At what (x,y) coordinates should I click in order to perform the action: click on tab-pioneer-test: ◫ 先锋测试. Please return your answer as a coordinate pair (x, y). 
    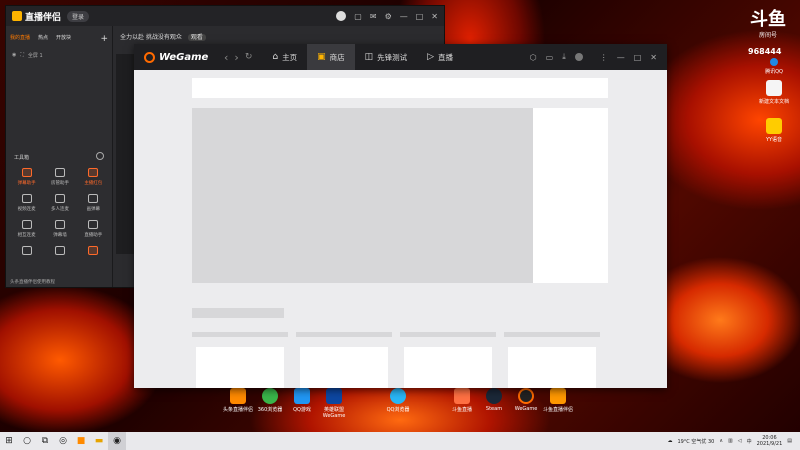
    Looking at the image, I should click on (386, 57).